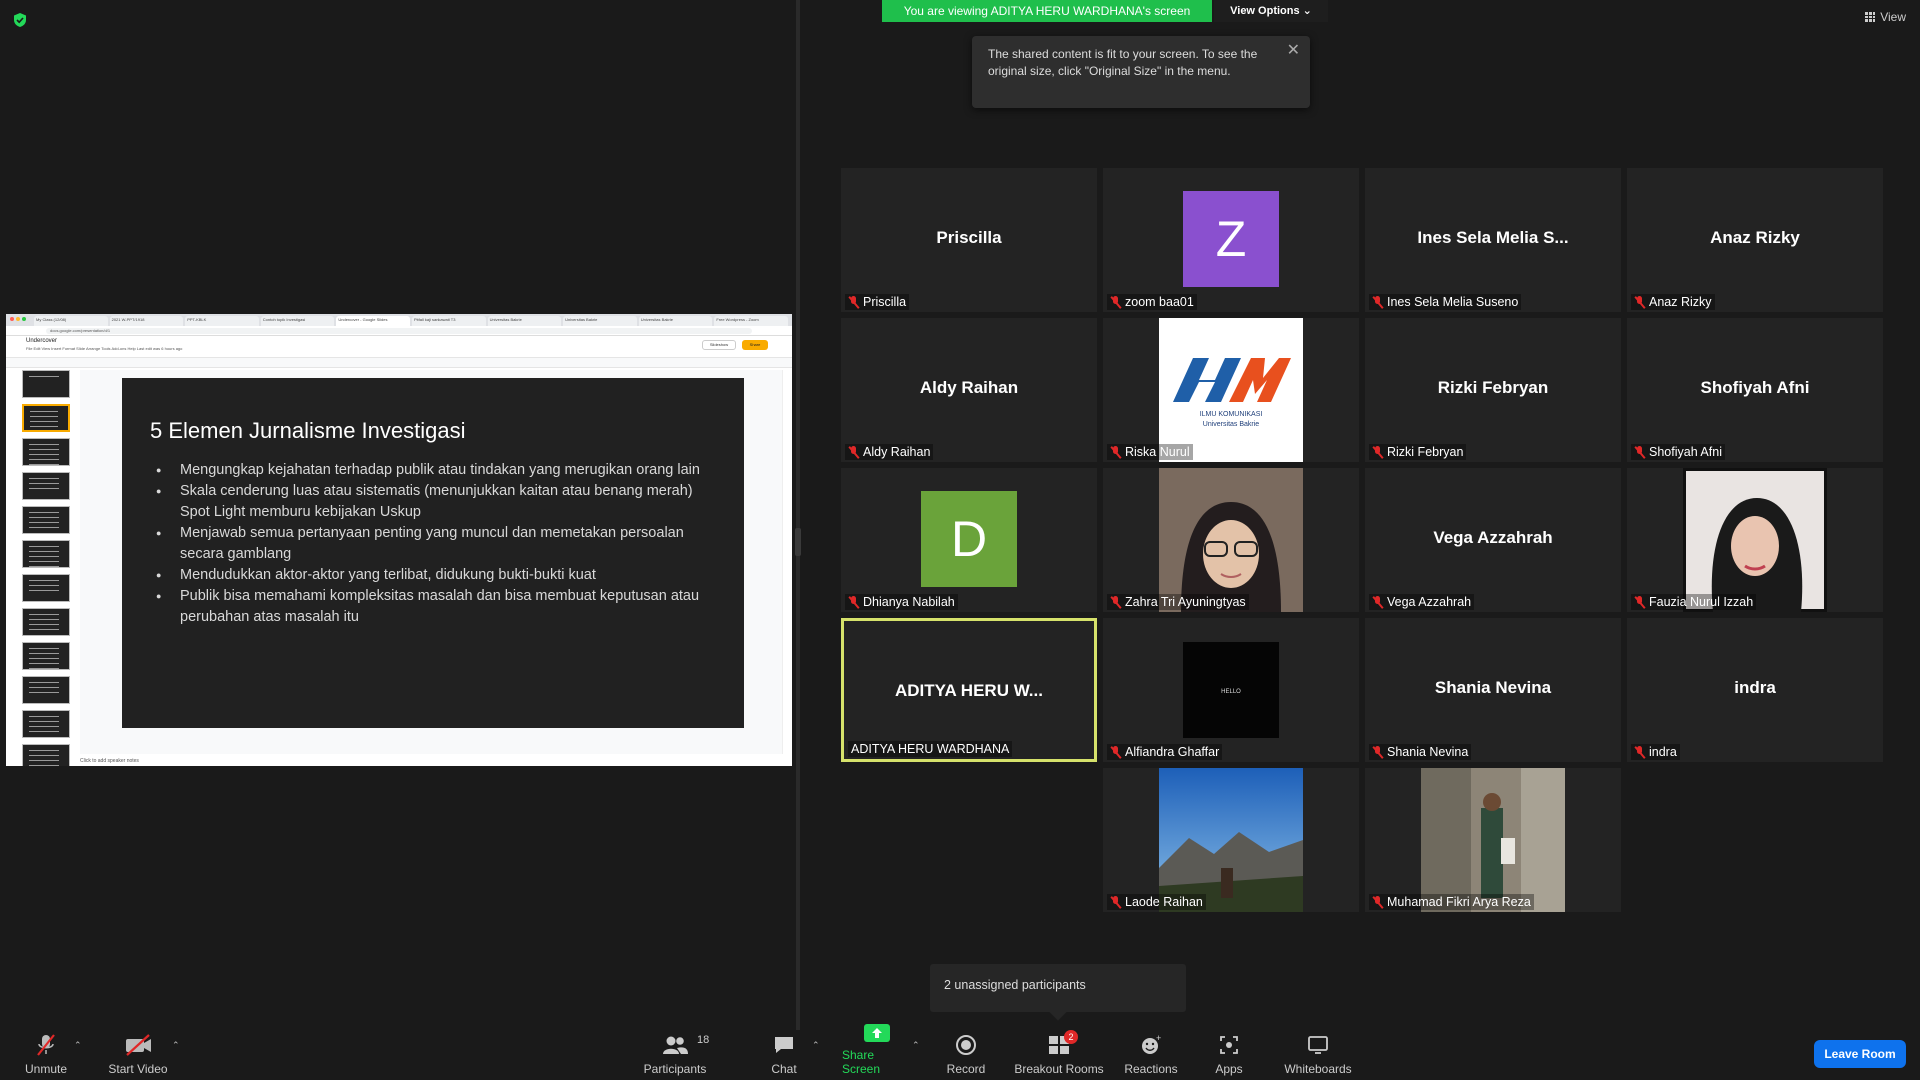  Describe the element at coordinates (966, 1069) in the screenshot. I see `record-label: Record` at that location.